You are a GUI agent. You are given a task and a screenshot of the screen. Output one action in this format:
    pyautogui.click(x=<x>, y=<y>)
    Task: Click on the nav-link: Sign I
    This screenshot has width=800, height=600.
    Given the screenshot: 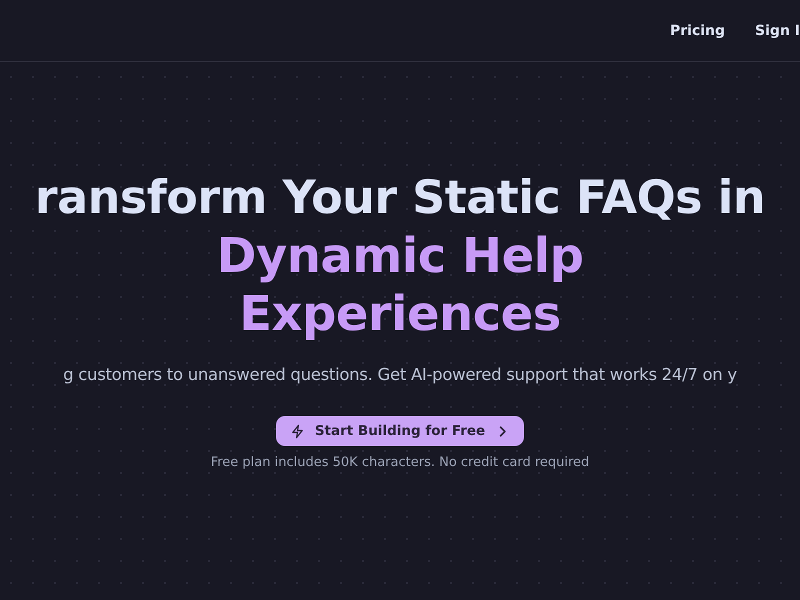 What is the action you would take?
    pyautogui.click(x=777, y=30)
    